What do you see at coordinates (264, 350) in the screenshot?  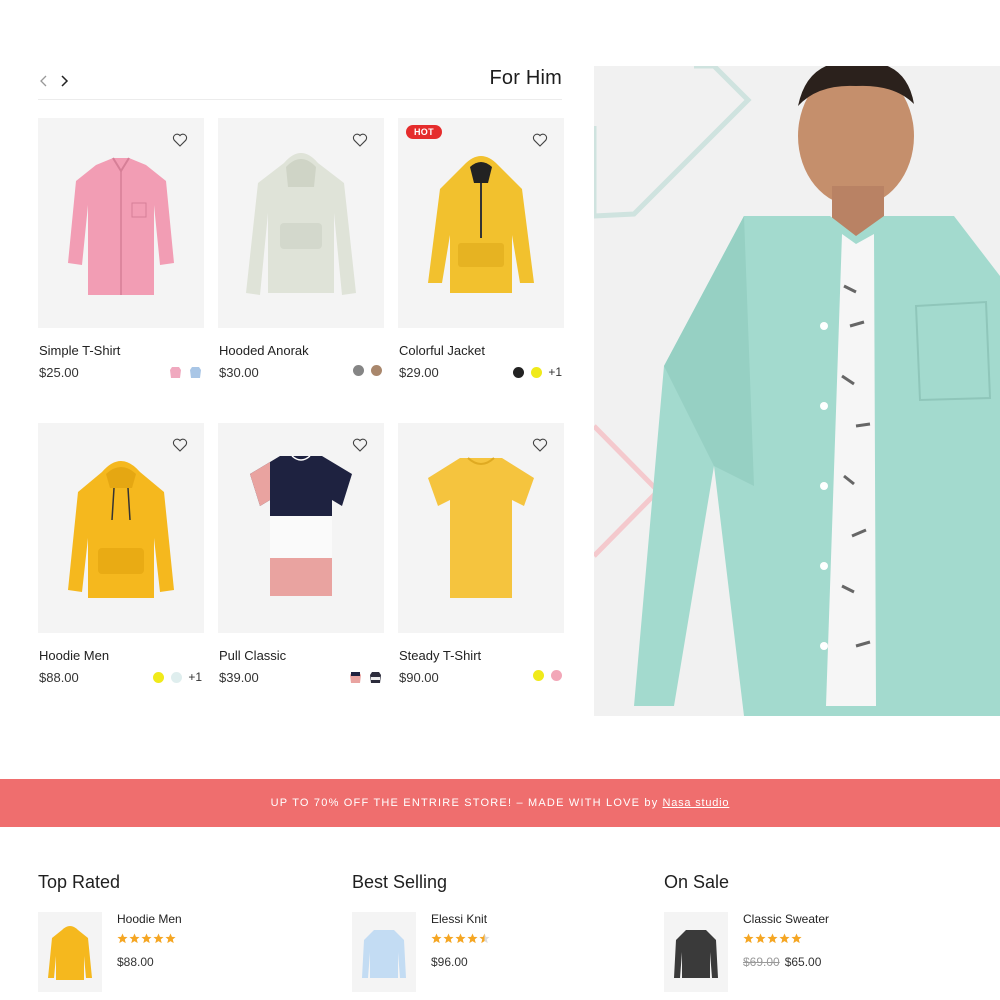 I see `product-name: Hooded Anorak` at bounding box center [264, 350].